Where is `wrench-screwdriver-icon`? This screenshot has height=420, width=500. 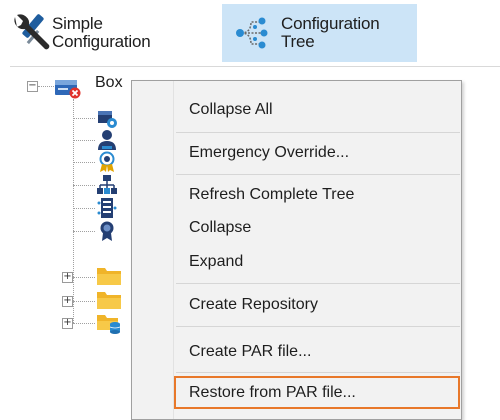 wrench-screwdriver-icon is located at coordinates (30, 33).